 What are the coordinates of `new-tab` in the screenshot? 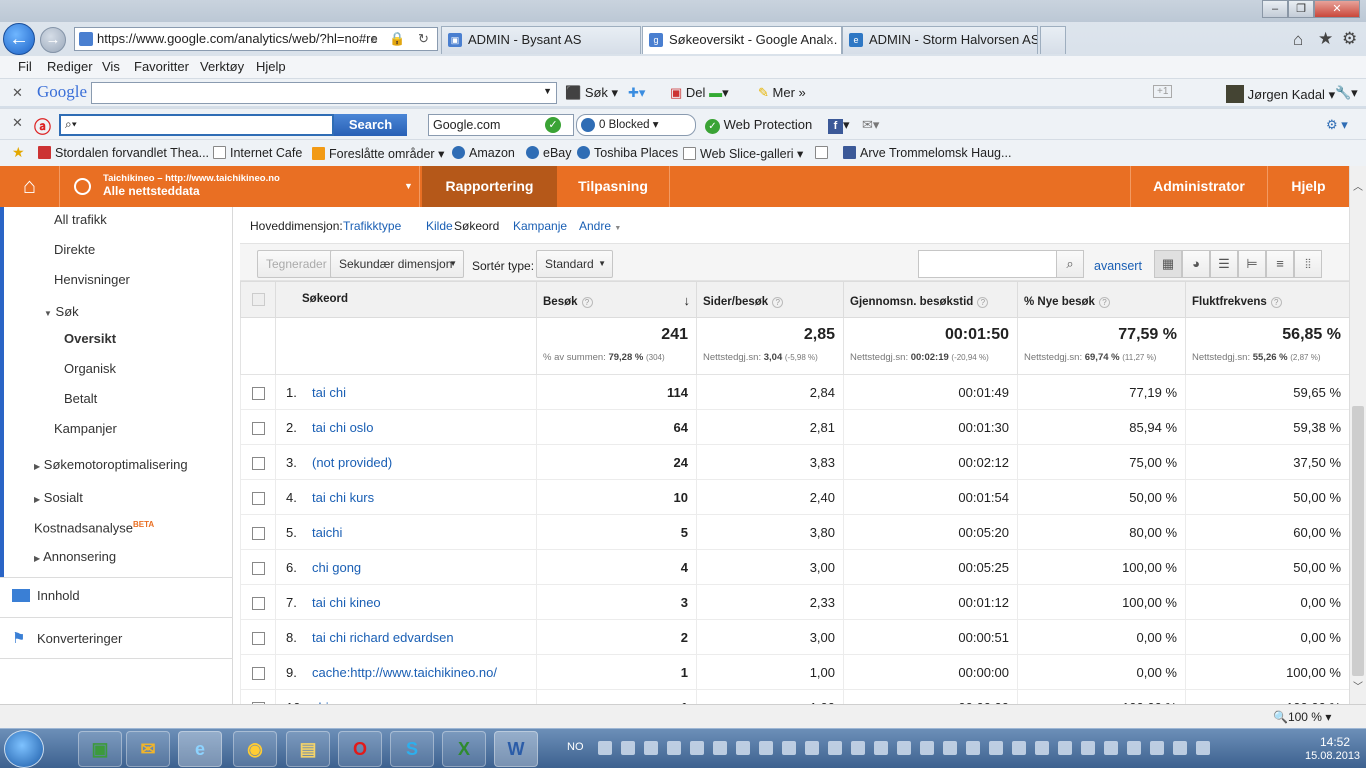 It's located at (1053, 40).